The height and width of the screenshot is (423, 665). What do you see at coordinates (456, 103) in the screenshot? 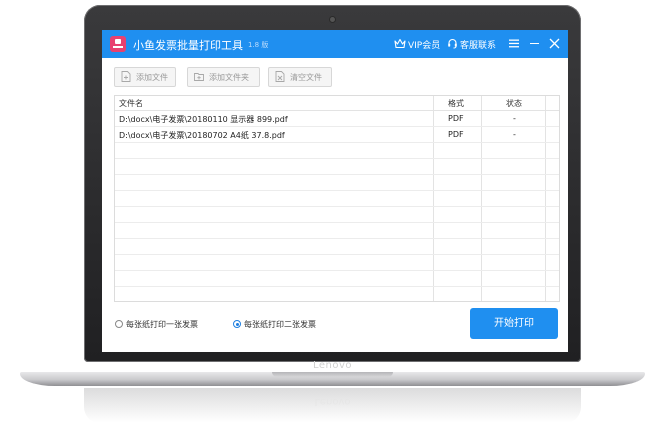
I see `column-header-format: 格式` at bounding box center [456, 103].